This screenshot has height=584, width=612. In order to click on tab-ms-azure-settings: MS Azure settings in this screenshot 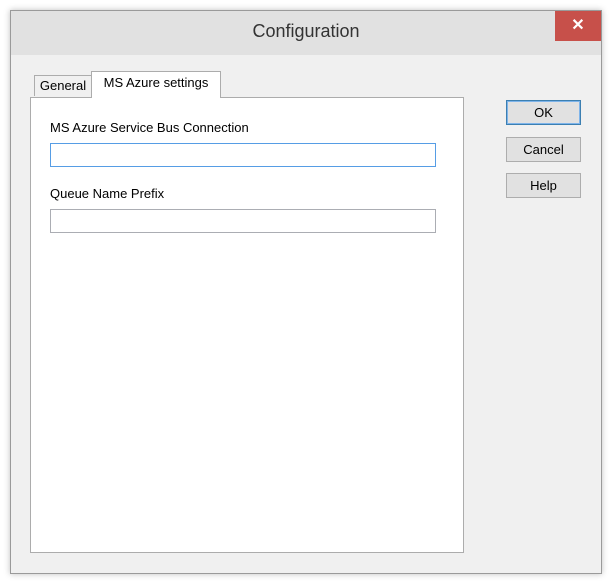, I will do `click(156, 84)`.